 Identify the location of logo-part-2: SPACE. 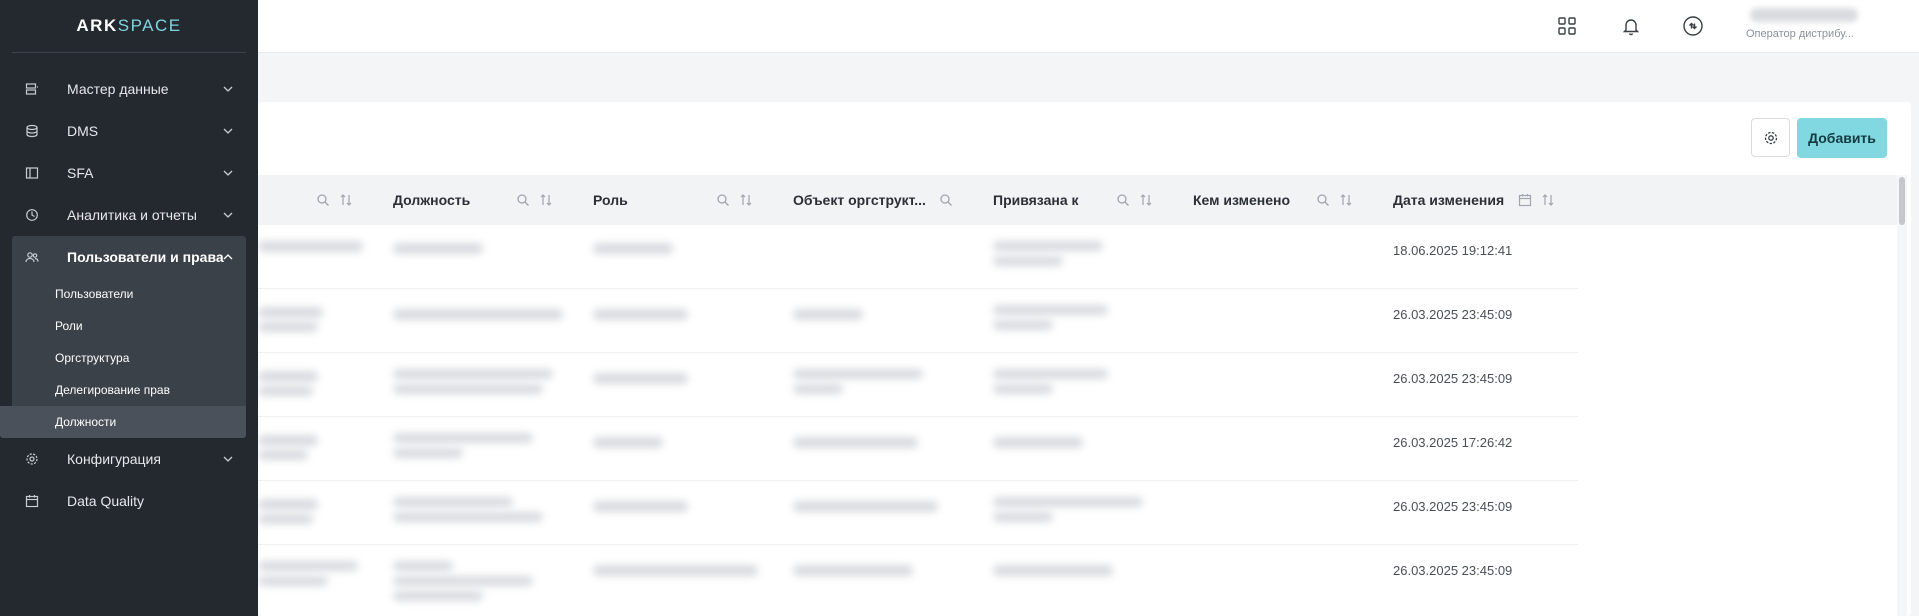
(149, 25).